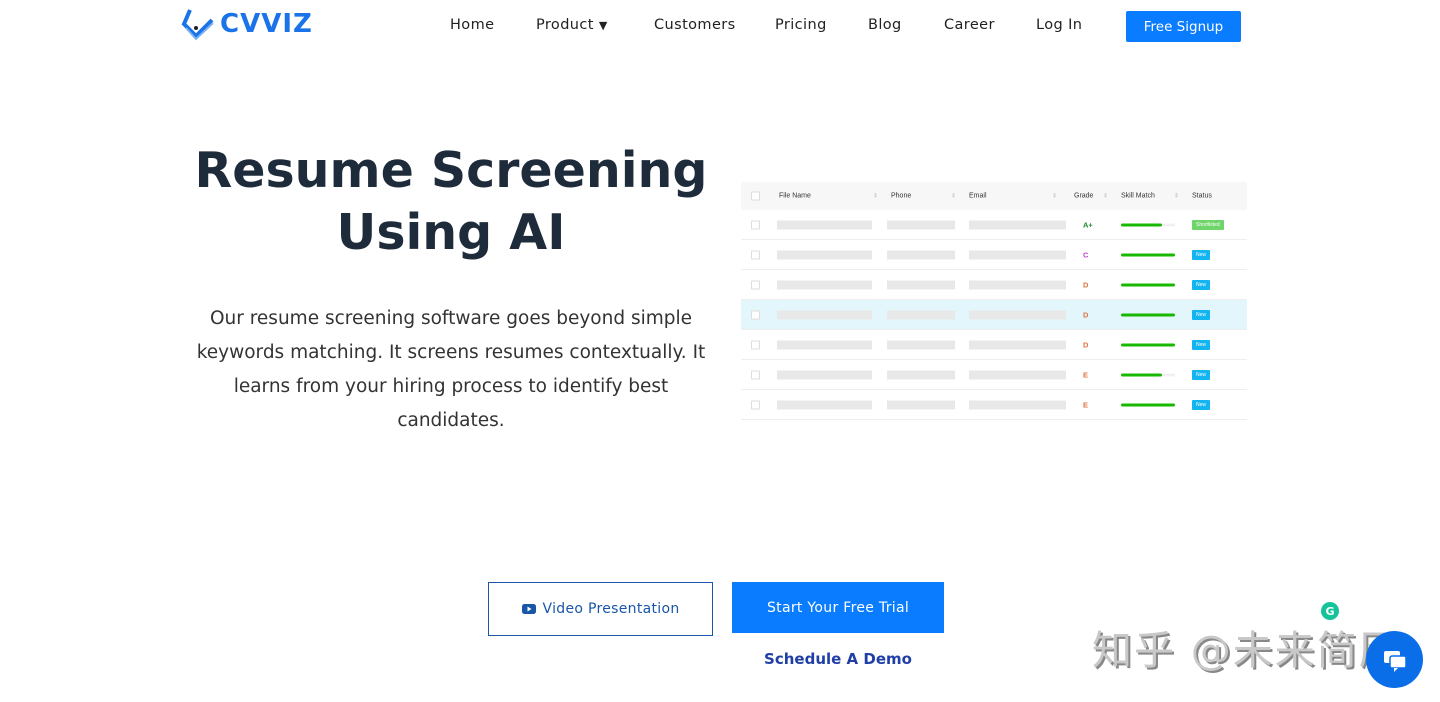 This screenshot has height=702, width=1440. Describe the element at coordinates (755, 196) in the screenshot. I see `select-all-checkbox` at that location.